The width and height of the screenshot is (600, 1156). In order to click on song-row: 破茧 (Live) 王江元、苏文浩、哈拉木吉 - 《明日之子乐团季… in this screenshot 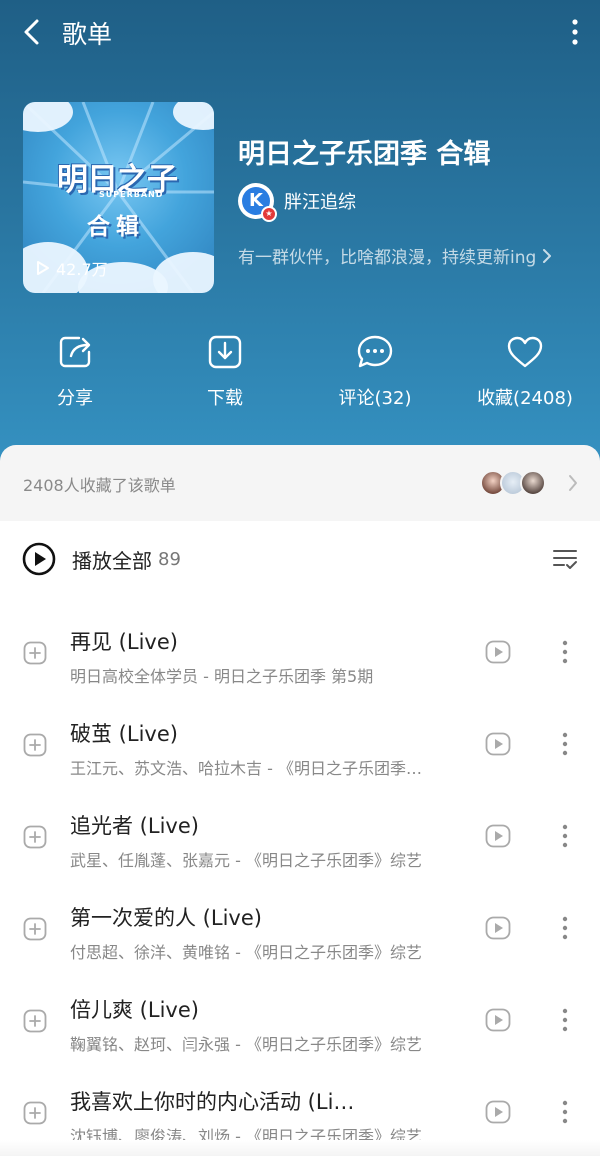, I will do `click(300, 745)`.